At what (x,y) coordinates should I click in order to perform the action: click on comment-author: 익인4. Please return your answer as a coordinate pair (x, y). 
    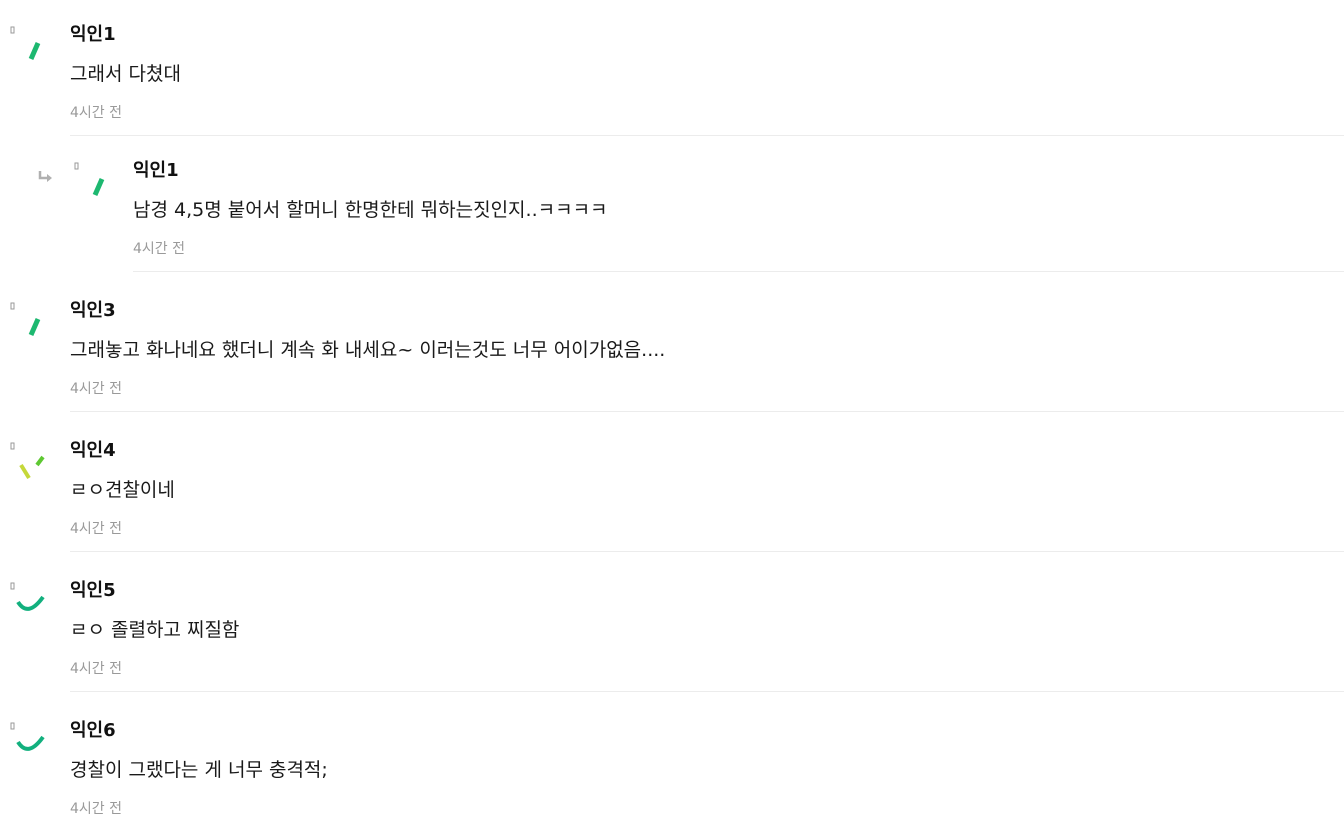
    Looking at the image, I should click on (93, 451).